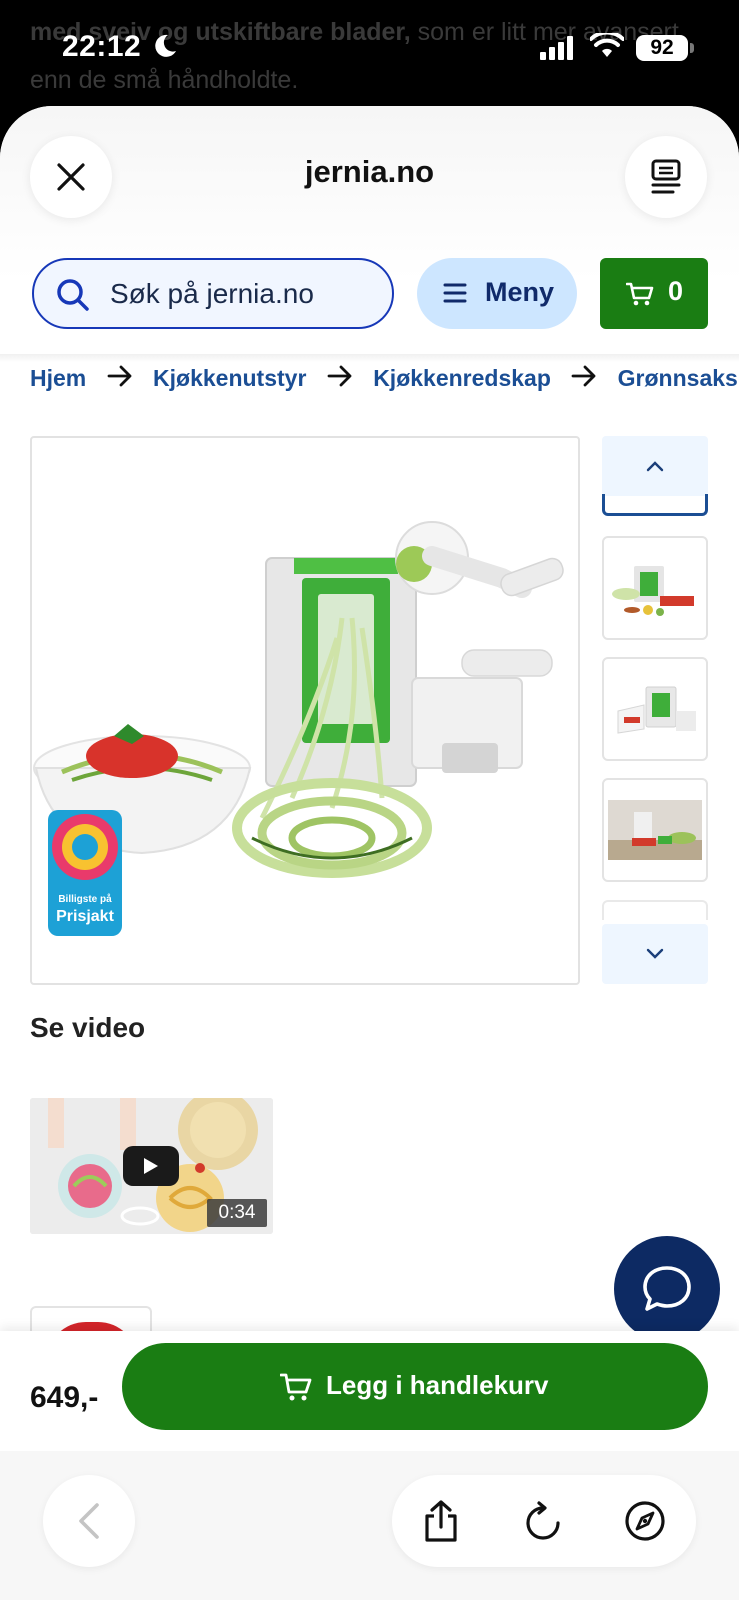 The image size is (739, 1600). Describe the element at coordinates (369, 358) in the screenshot. I see `header-divider` at that location.